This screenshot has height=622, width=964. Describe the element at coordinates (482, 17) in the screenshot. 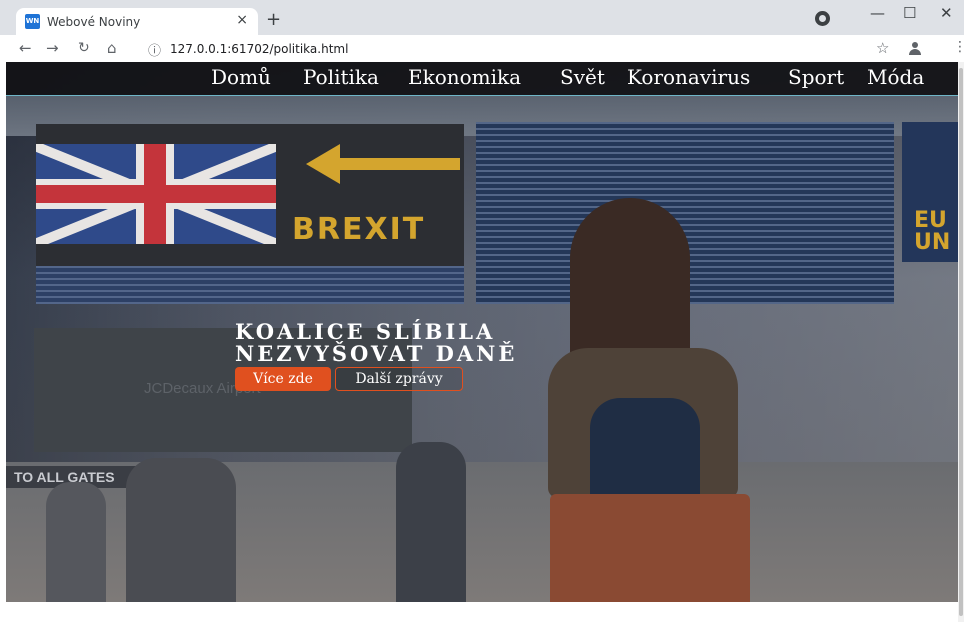

I see `browser-tab-bar: WN Webové Noviny × + — ☐ ✕` at that location.